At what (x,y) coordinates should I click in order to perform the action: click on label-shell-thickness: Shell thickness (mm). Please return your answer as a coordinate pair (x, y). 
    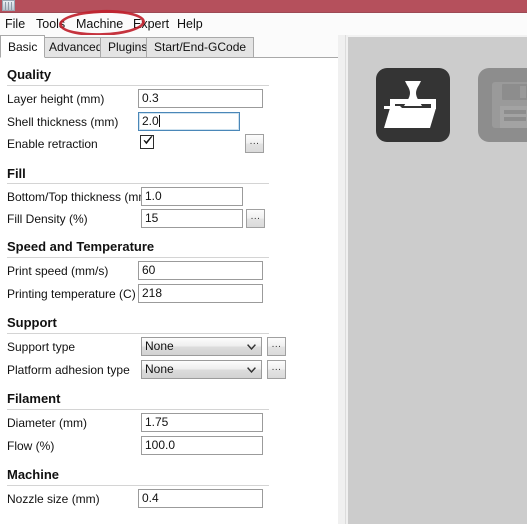
    Looking at the image, I should click on (63, 122).